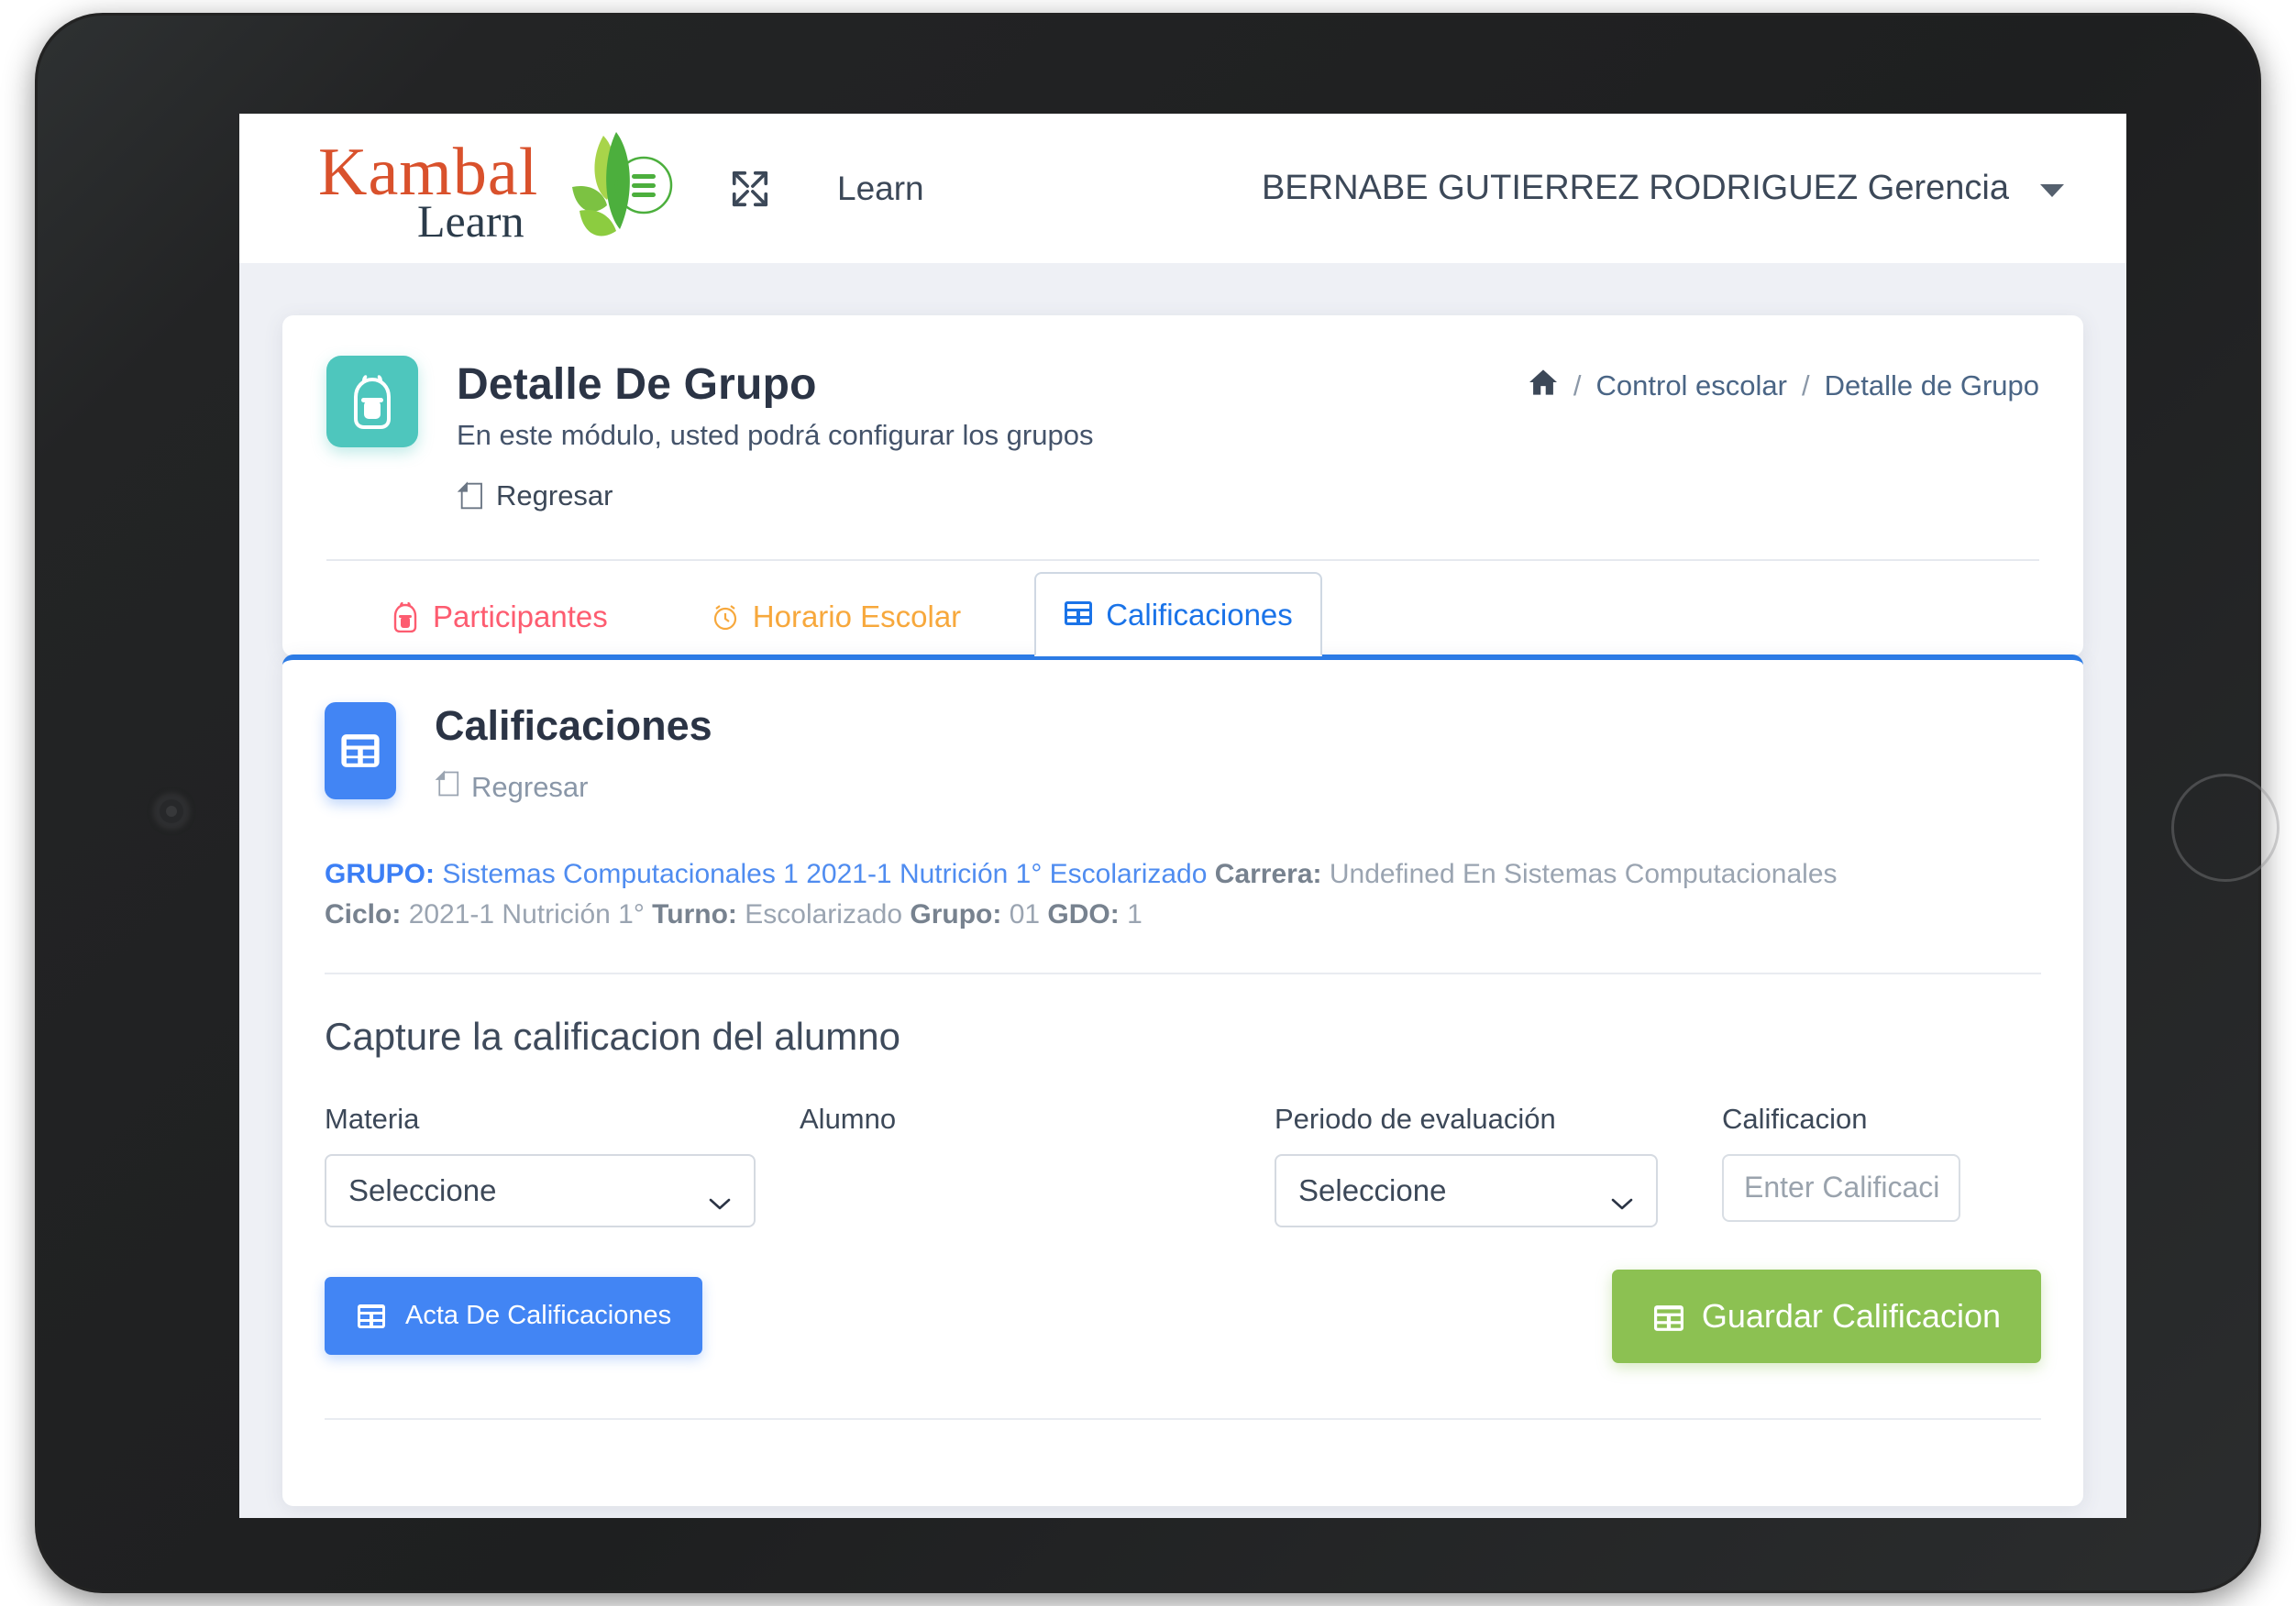  I want to click on field-alumno: Alumno, so click(1015, 1165).